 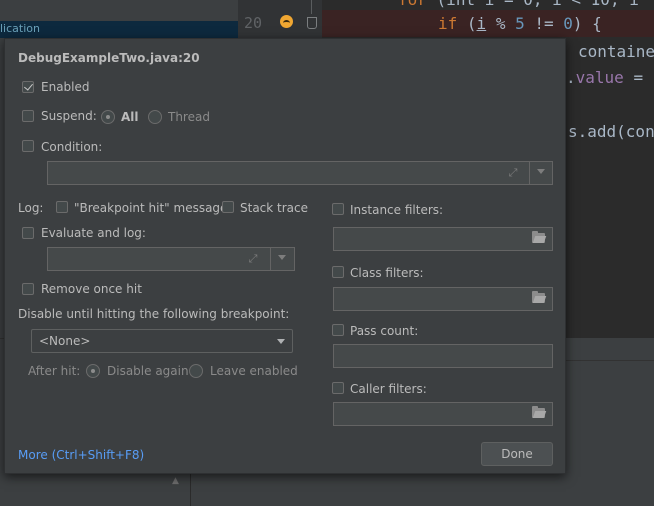 I want to click on project-item-label: lication, so click(x=20, y=28).